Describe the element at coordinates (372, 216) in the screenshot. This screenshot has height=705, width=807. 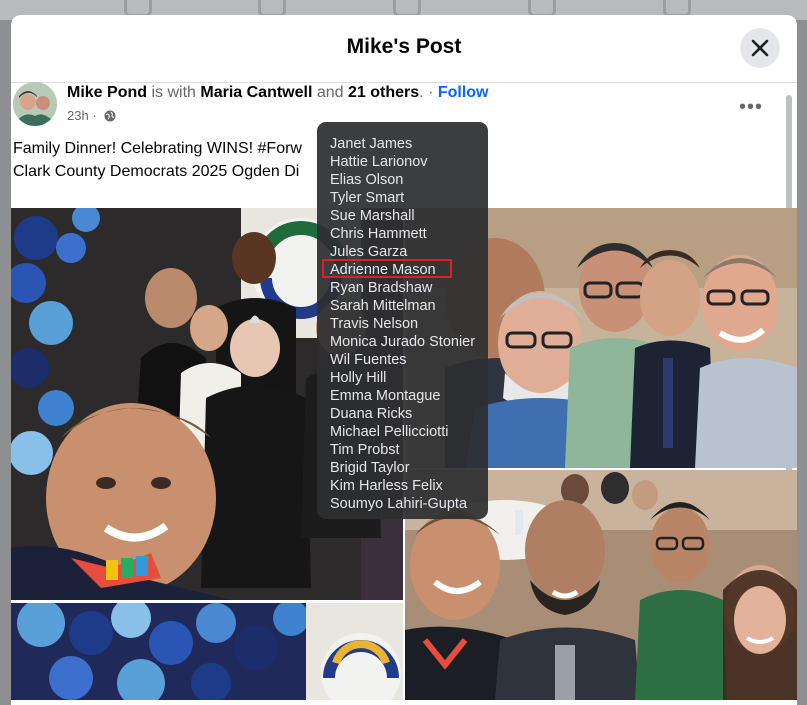
I see `tagged-person-item: Sue Marshall` at that location.